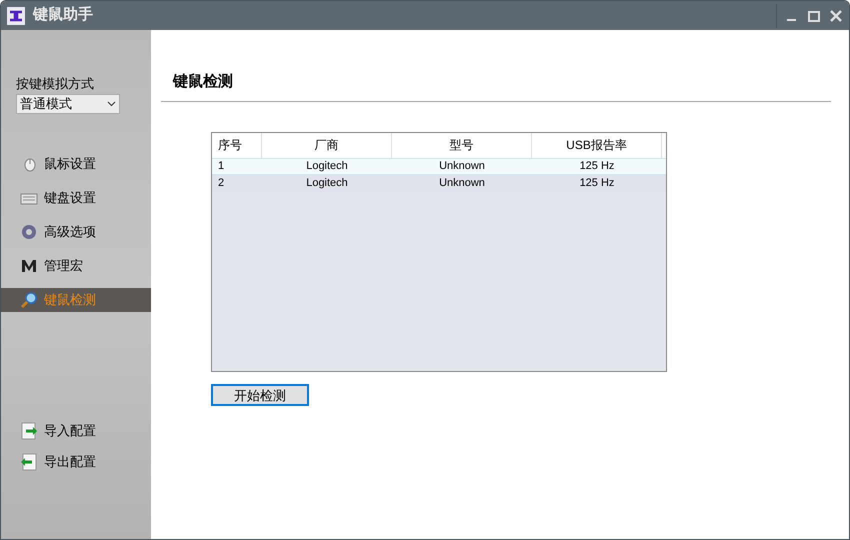 The width and height of the screenshot is (850, 540). Describe the element at coordinates (16, 15) in the screenshot. I see `app-logo-icon` at that location.